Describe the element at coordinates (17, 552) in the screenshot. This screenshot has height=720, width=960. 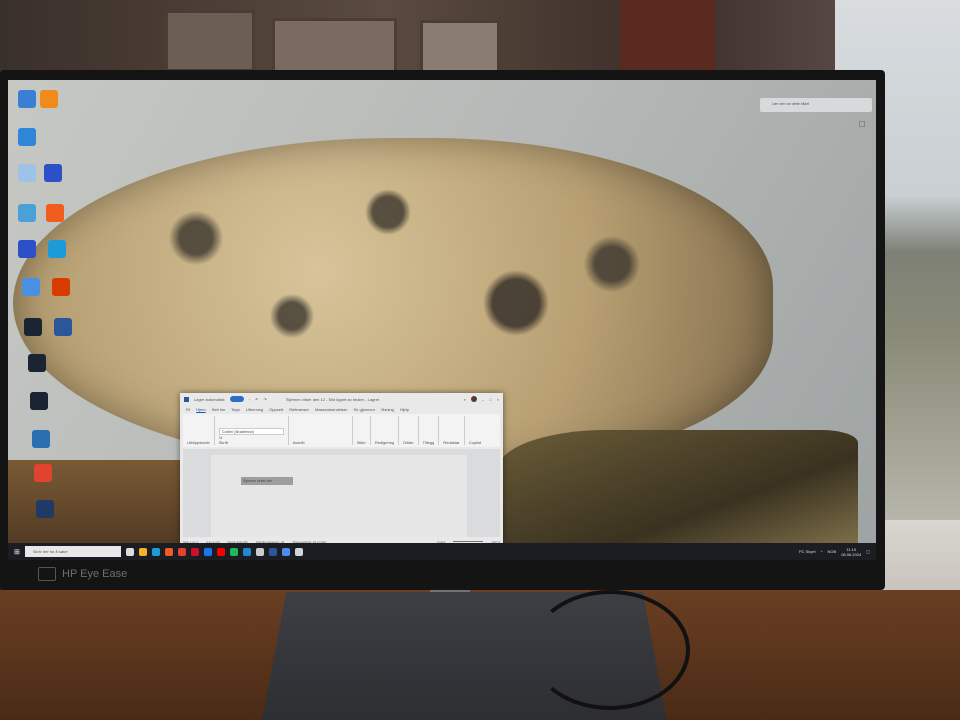
I see `start-icon: ⊞` at that location.